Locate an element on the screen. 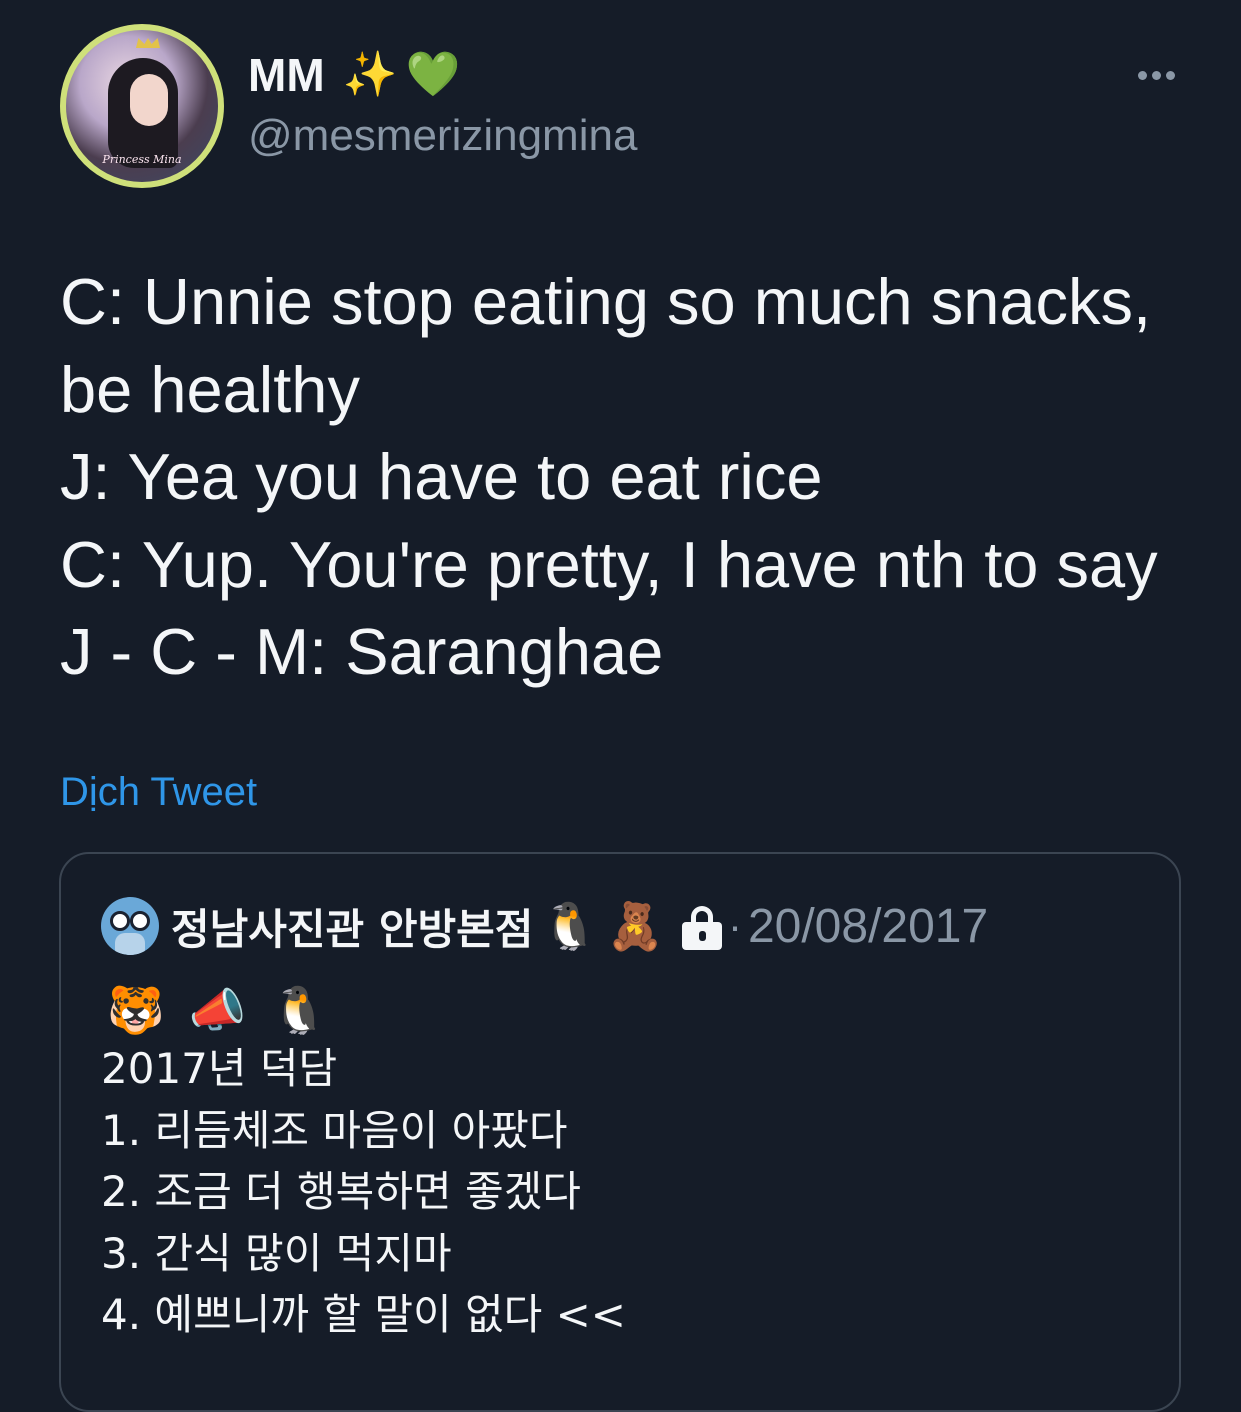 The image size is (1241, 1412). crown-decoration is located at coordinates (148, 43).